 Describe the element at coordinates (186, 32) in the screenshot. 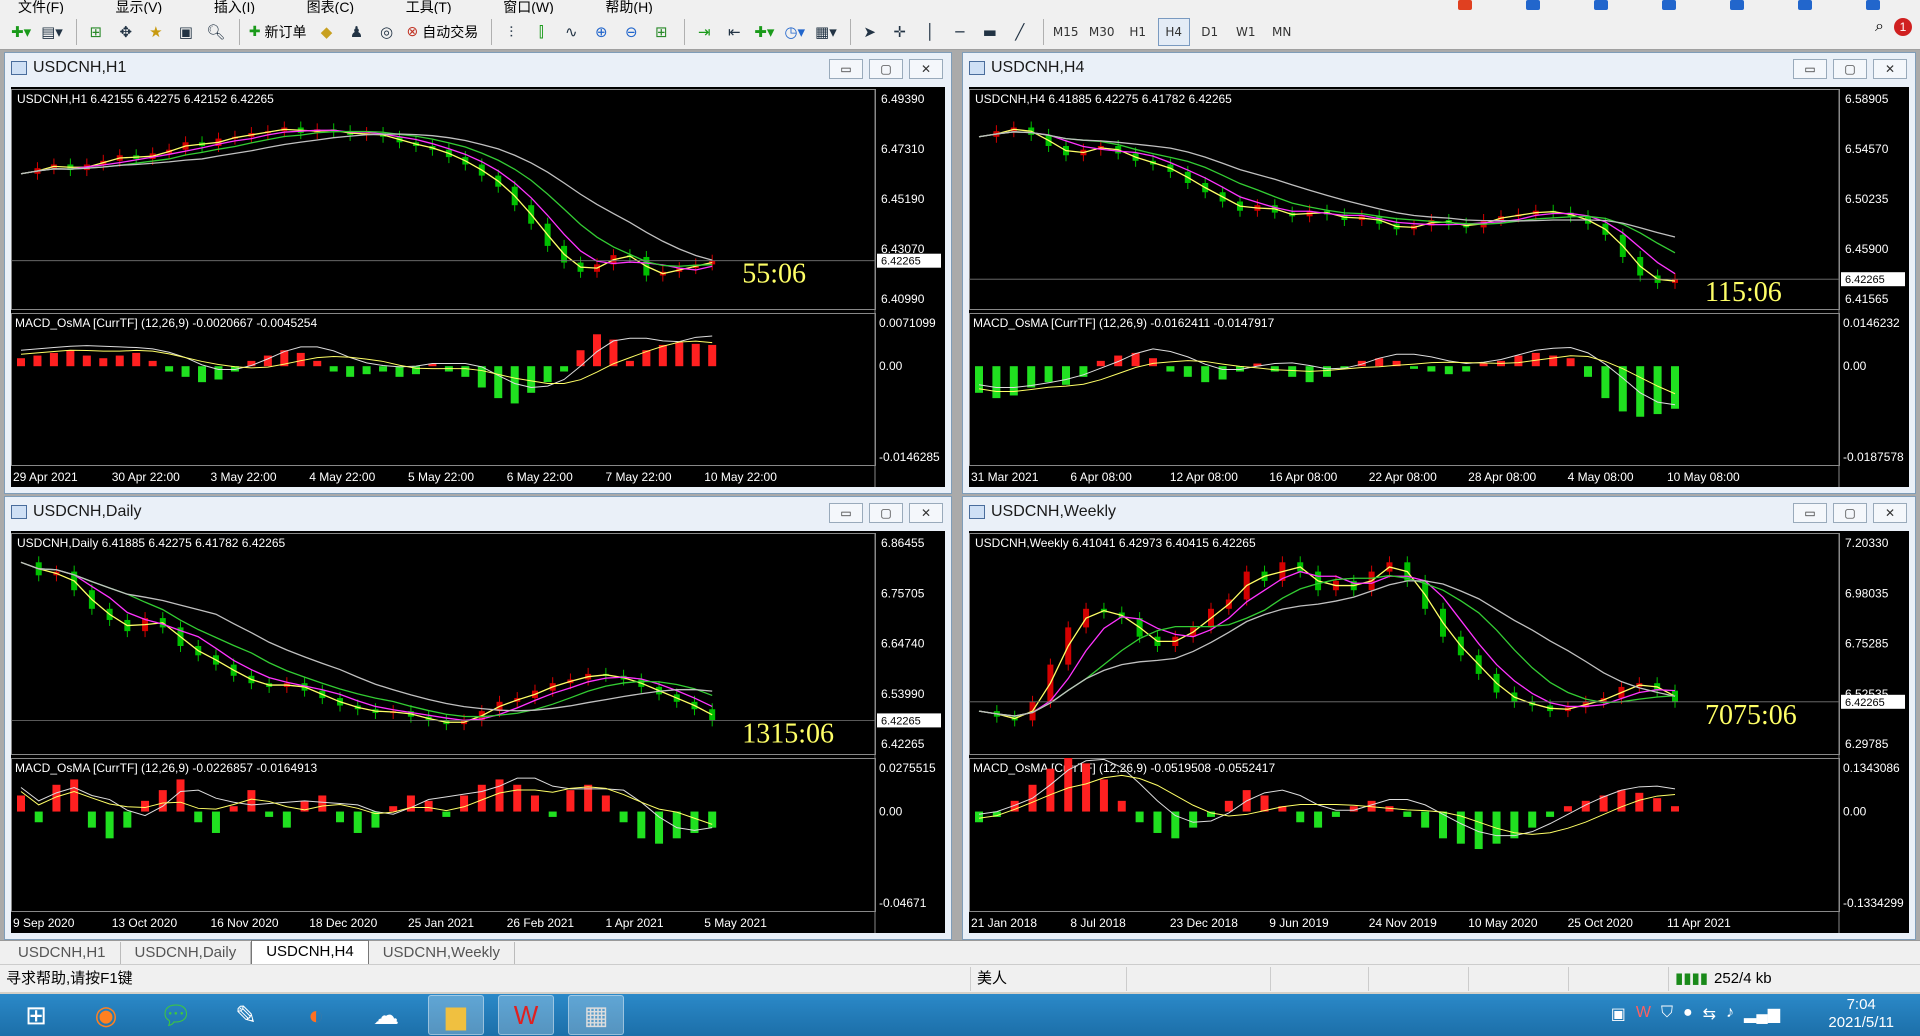

I see `terminal-icon: ▣` at that location.